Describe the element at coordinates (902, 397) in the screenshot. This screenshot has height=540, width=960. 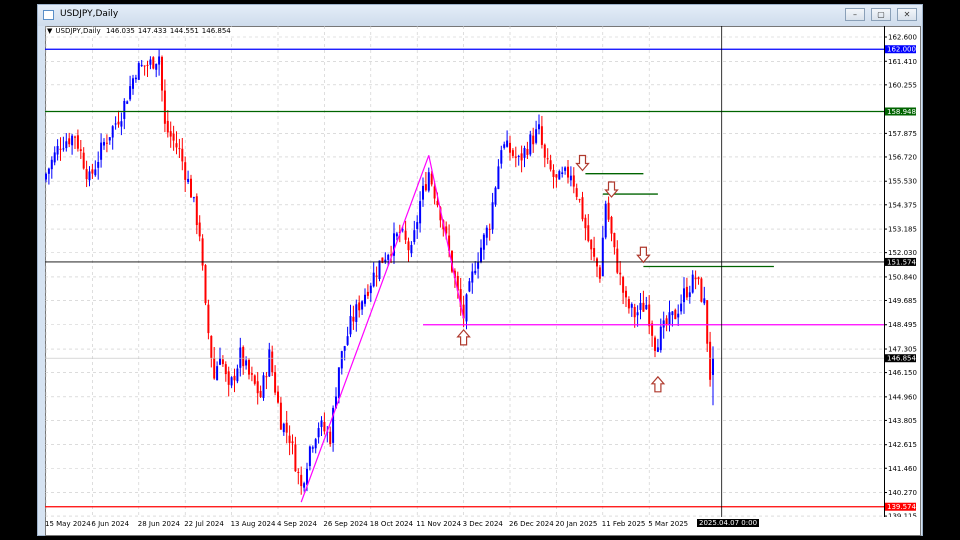
I see `y-tick-label: 144.960` at that location.